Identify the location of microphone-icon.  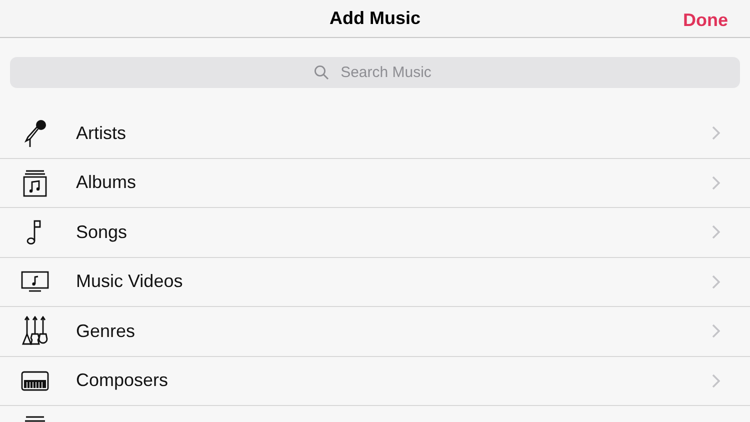
(35, 133).